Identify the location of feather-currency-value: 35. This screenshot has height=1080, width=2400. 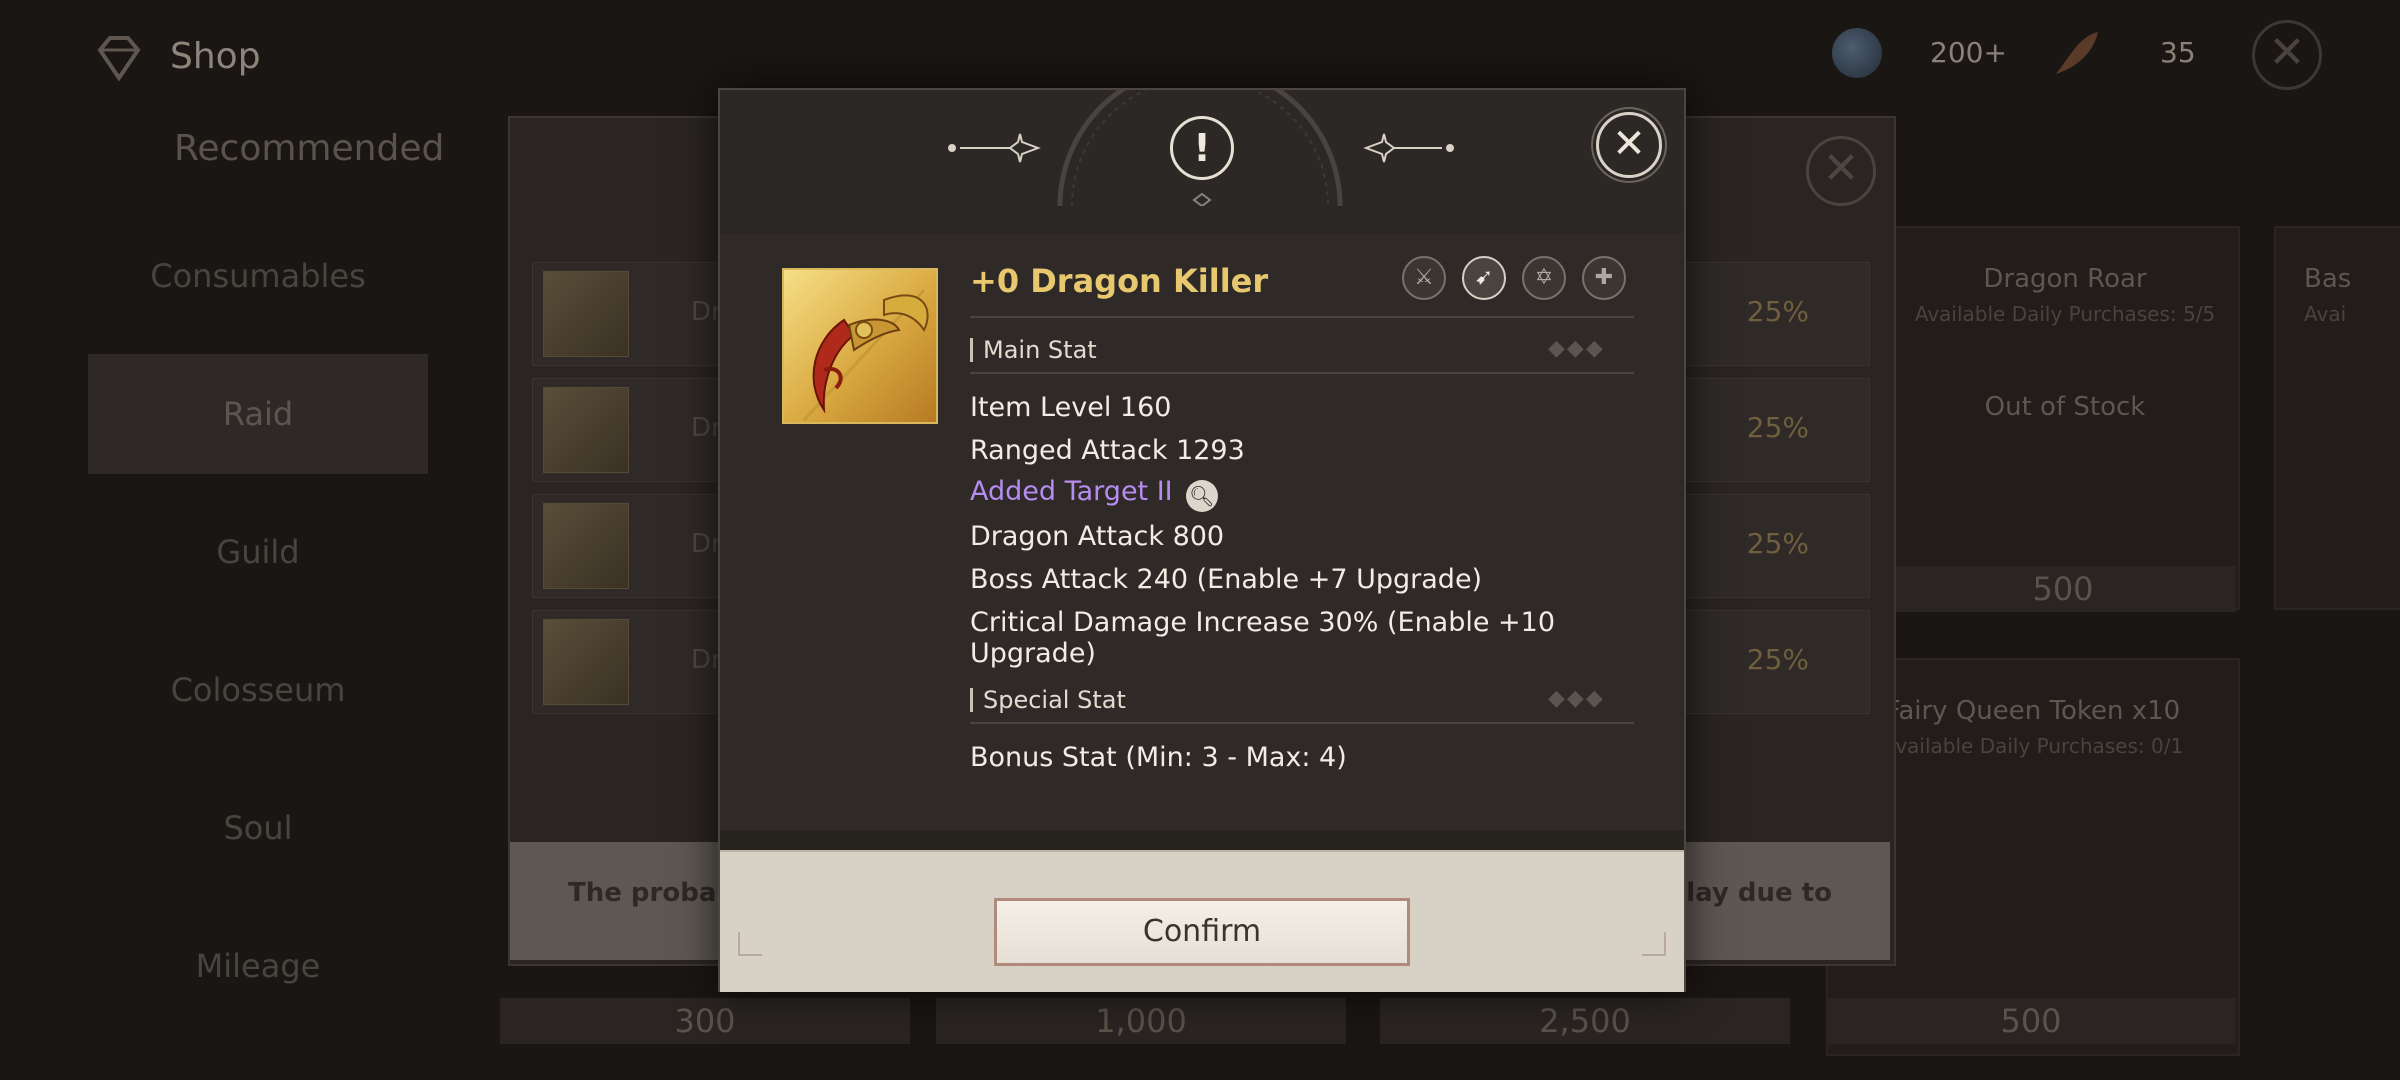
(2178, 52).